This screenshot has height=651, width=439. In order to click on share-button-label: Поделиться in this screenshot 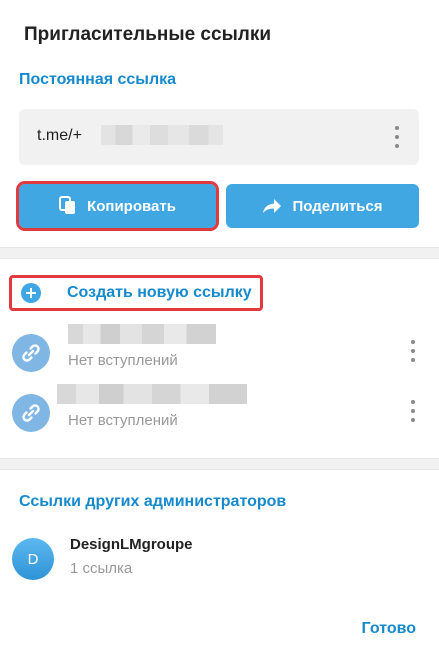, I will do `click(337, 206)`.